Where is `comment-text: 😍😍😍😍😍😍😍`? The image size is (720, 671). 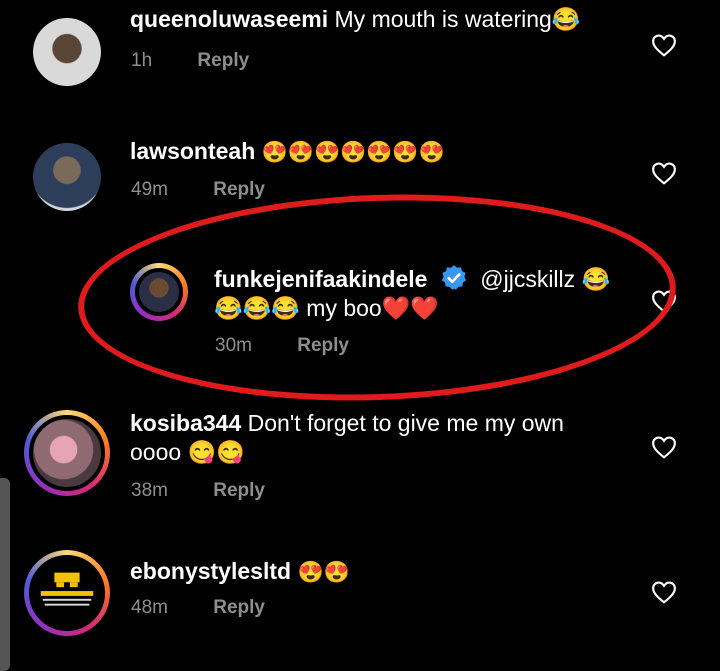
comment-text: 😍😍😍😍😍😍😍 is located at coordinates (353, 152).